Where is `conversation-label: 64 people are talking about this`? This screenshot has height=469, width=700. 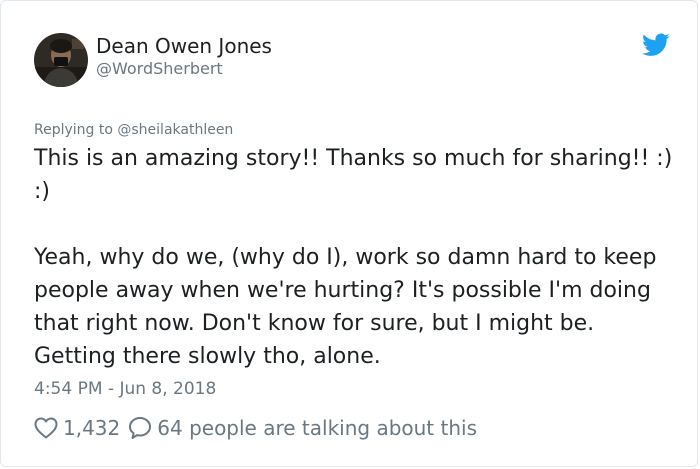 conversation-label: 64 people are talking about this is located at coordinates (317, 428).